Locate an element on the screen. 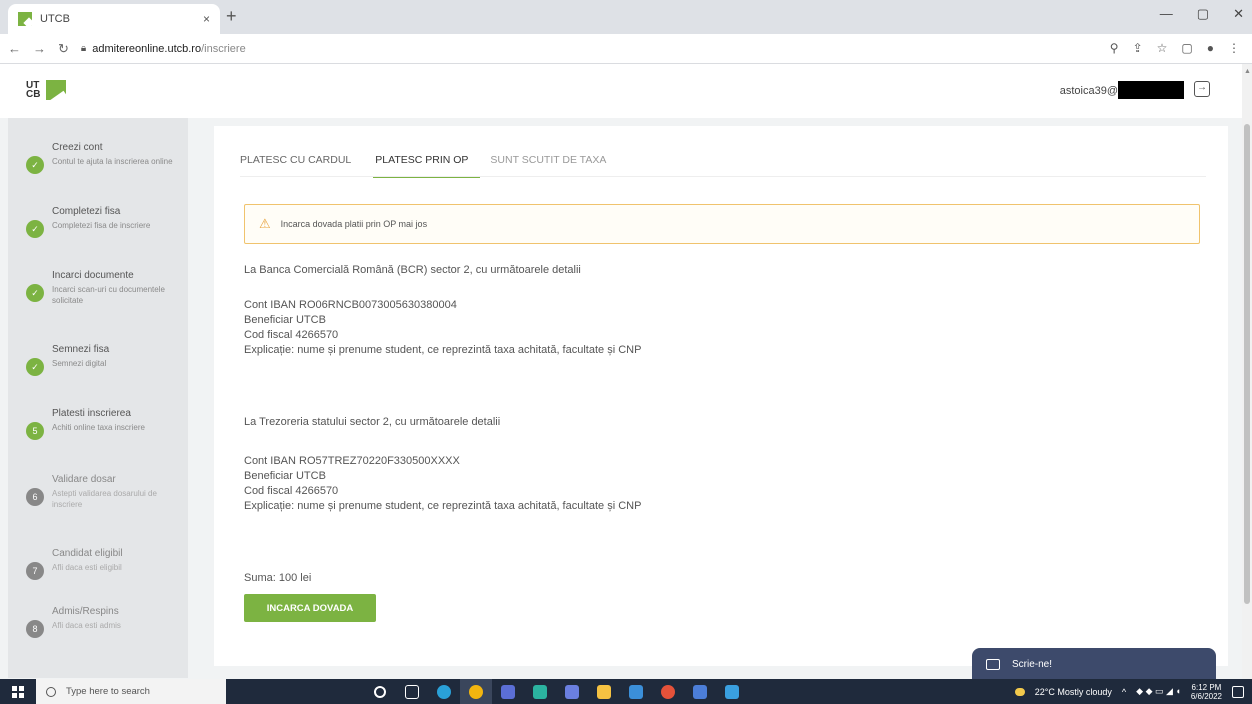 The width and height of the screenshot is (1252, 704). close-window-button: ✕ is located at coordinates (1238, 14).